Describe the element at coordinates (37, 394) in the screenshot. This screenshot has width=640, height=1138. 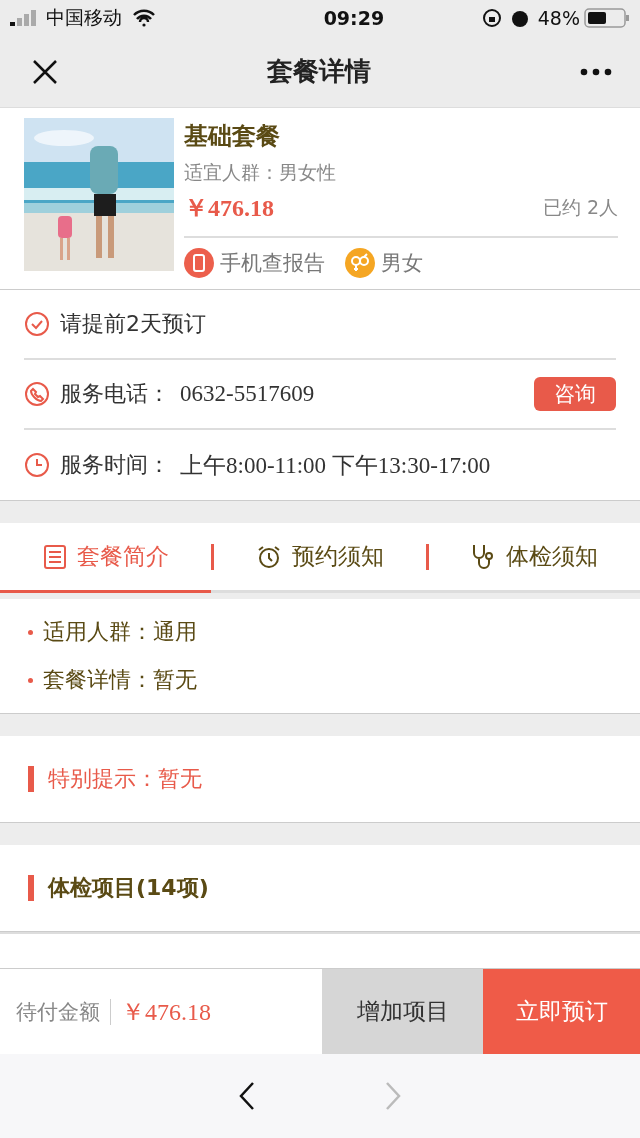
I see `phone-icon` at that location.